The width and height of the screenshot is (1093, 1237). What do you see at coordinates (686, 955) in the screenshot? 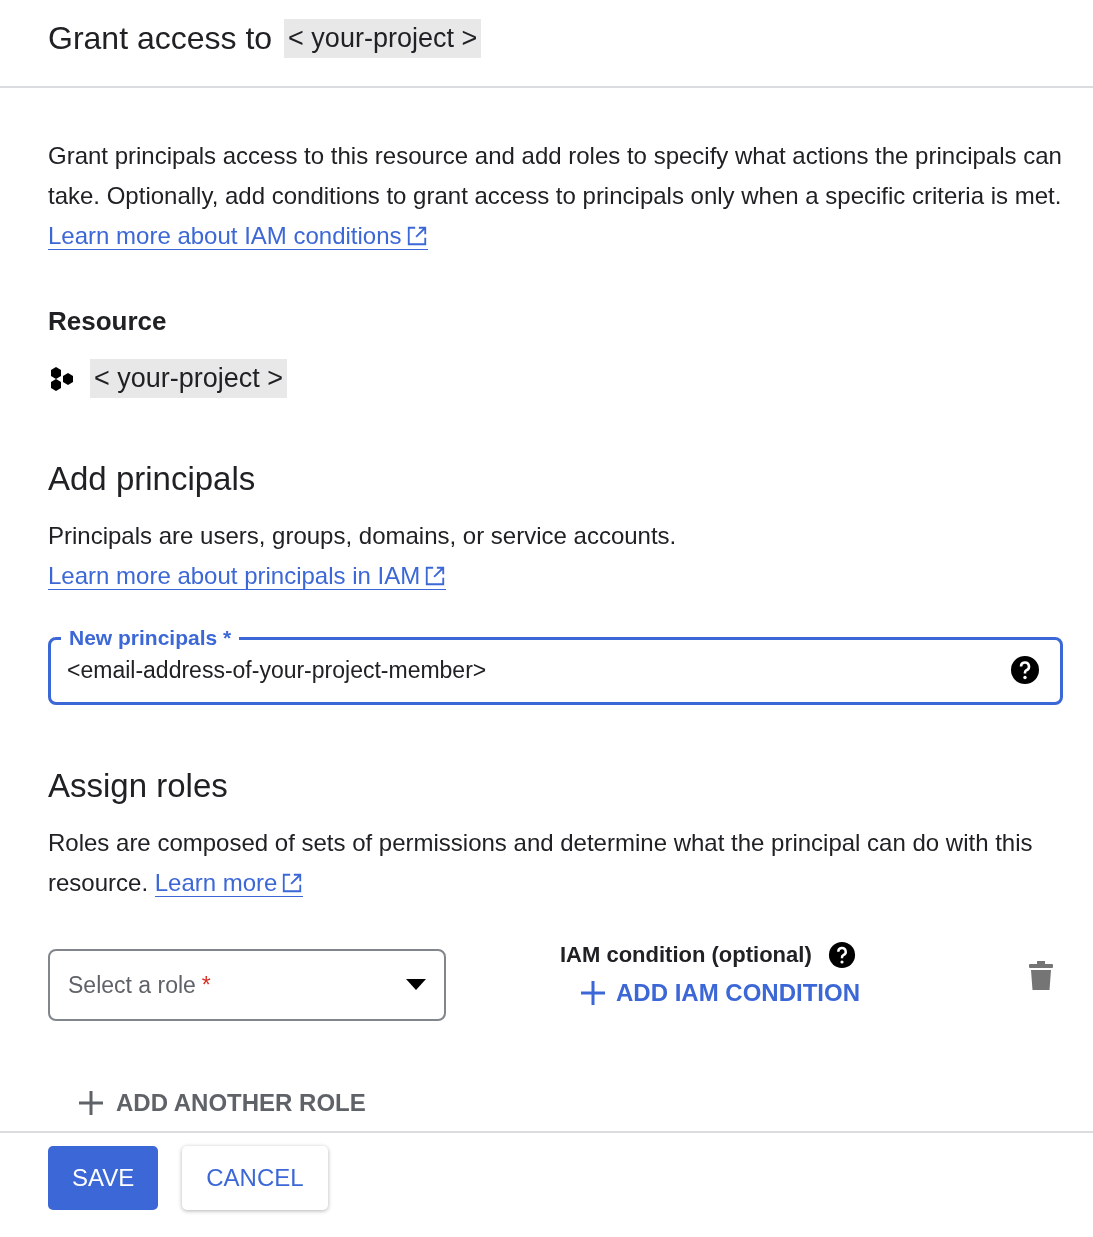
I see `condition-label: IAM condition (optional)` at bounding box center [686, 955].